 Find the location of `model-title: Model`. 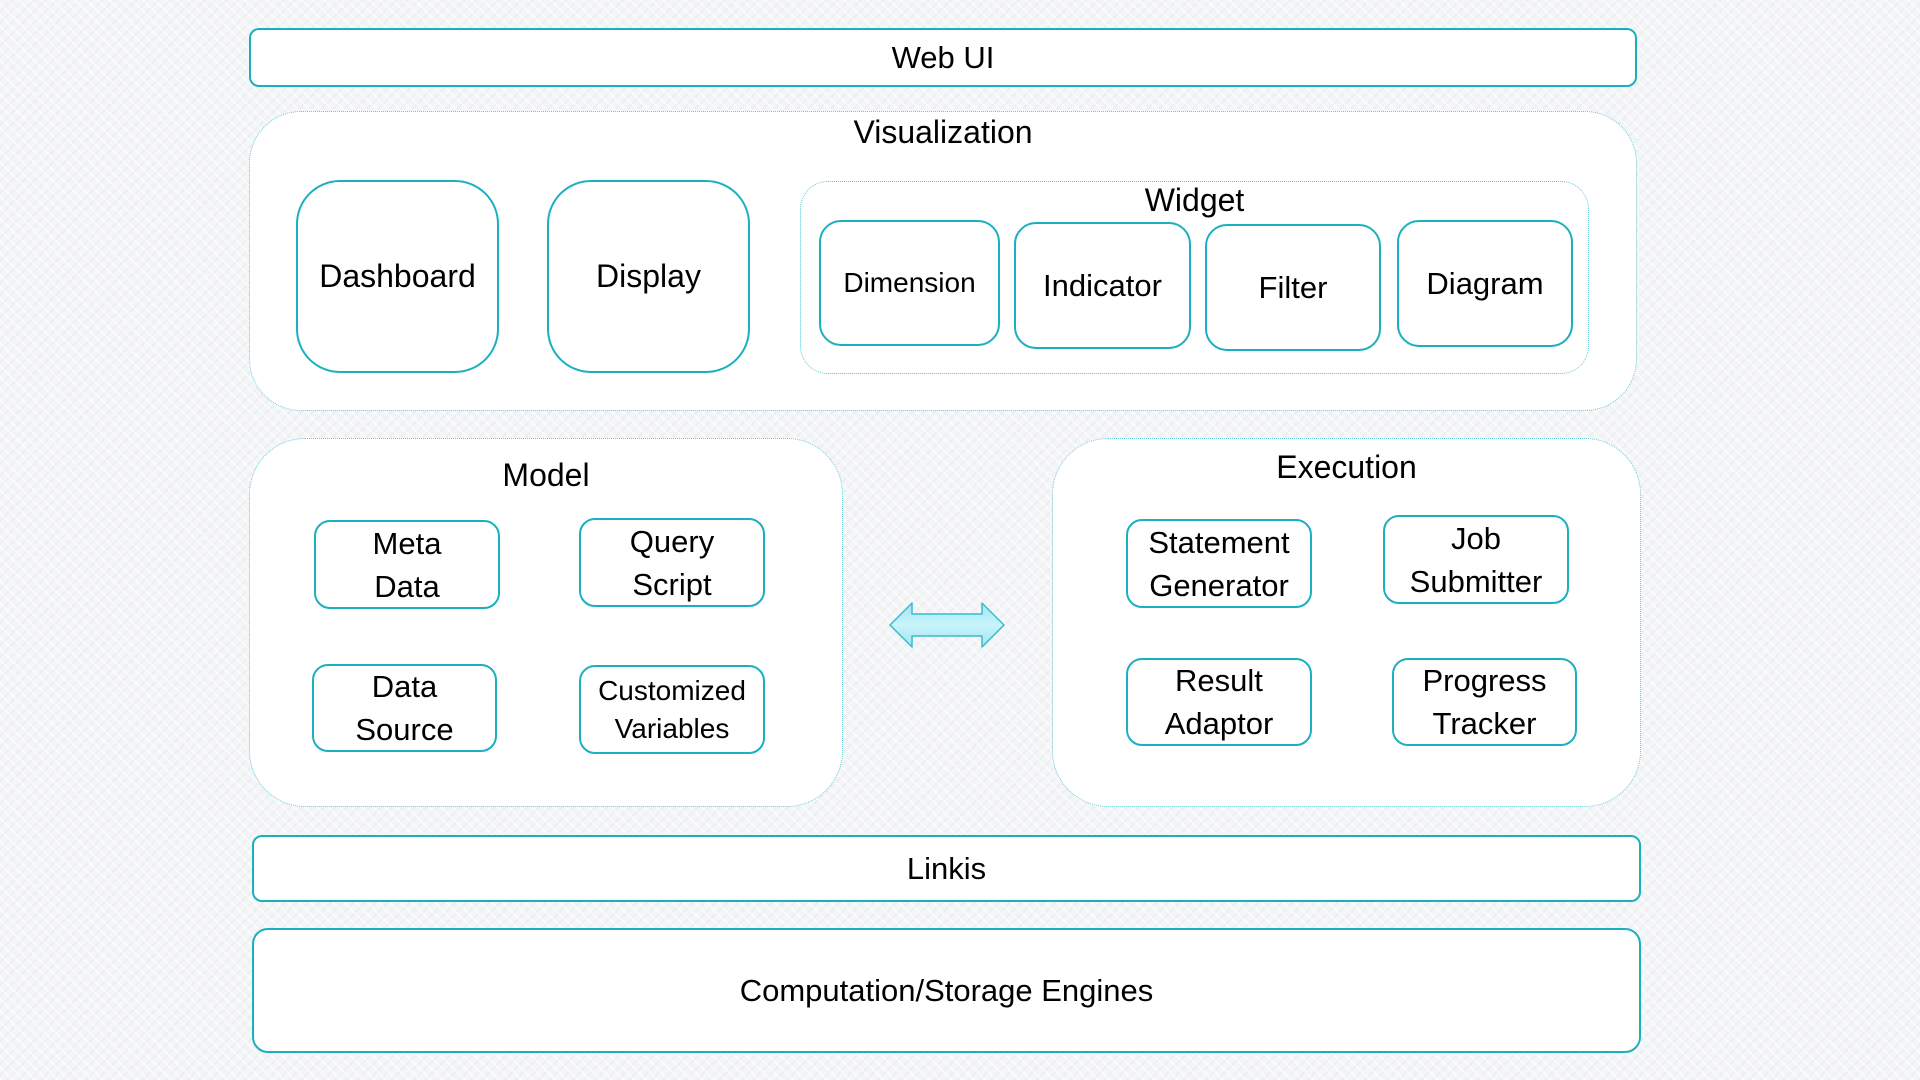

model-title: Model is located at coordinates (546, 475).